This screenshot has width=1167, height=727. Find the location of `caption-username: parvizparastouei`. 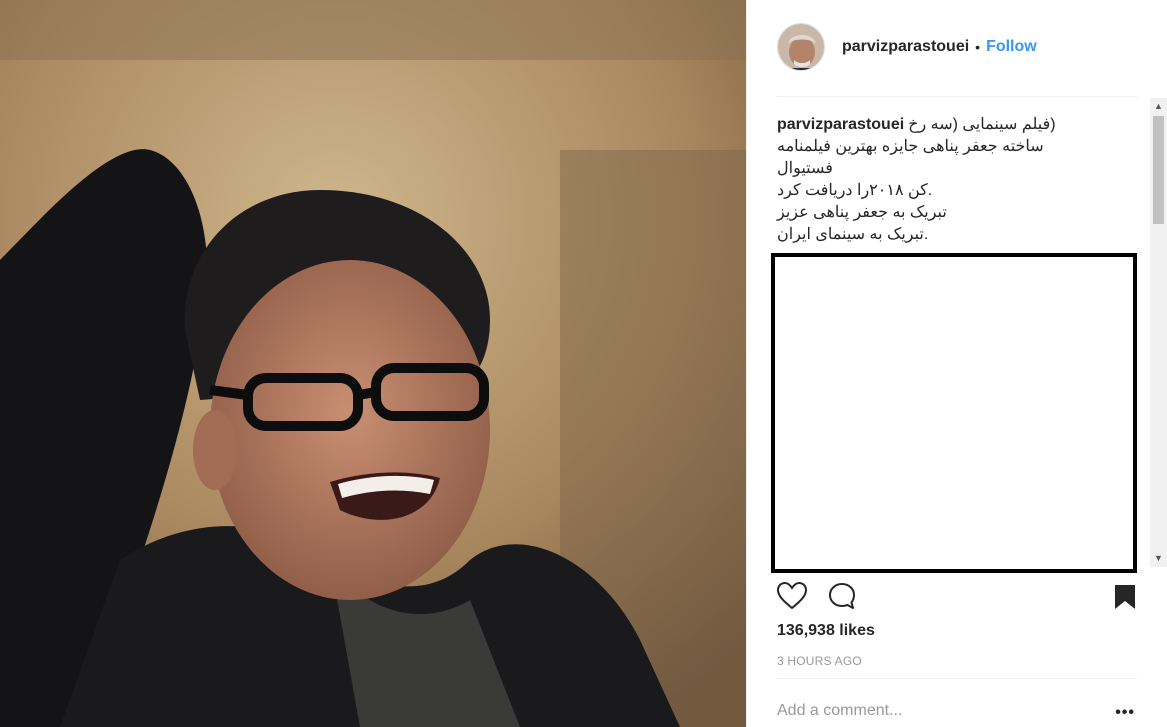

caption-username: parvizparastouei is located at coordinates (840, 124).